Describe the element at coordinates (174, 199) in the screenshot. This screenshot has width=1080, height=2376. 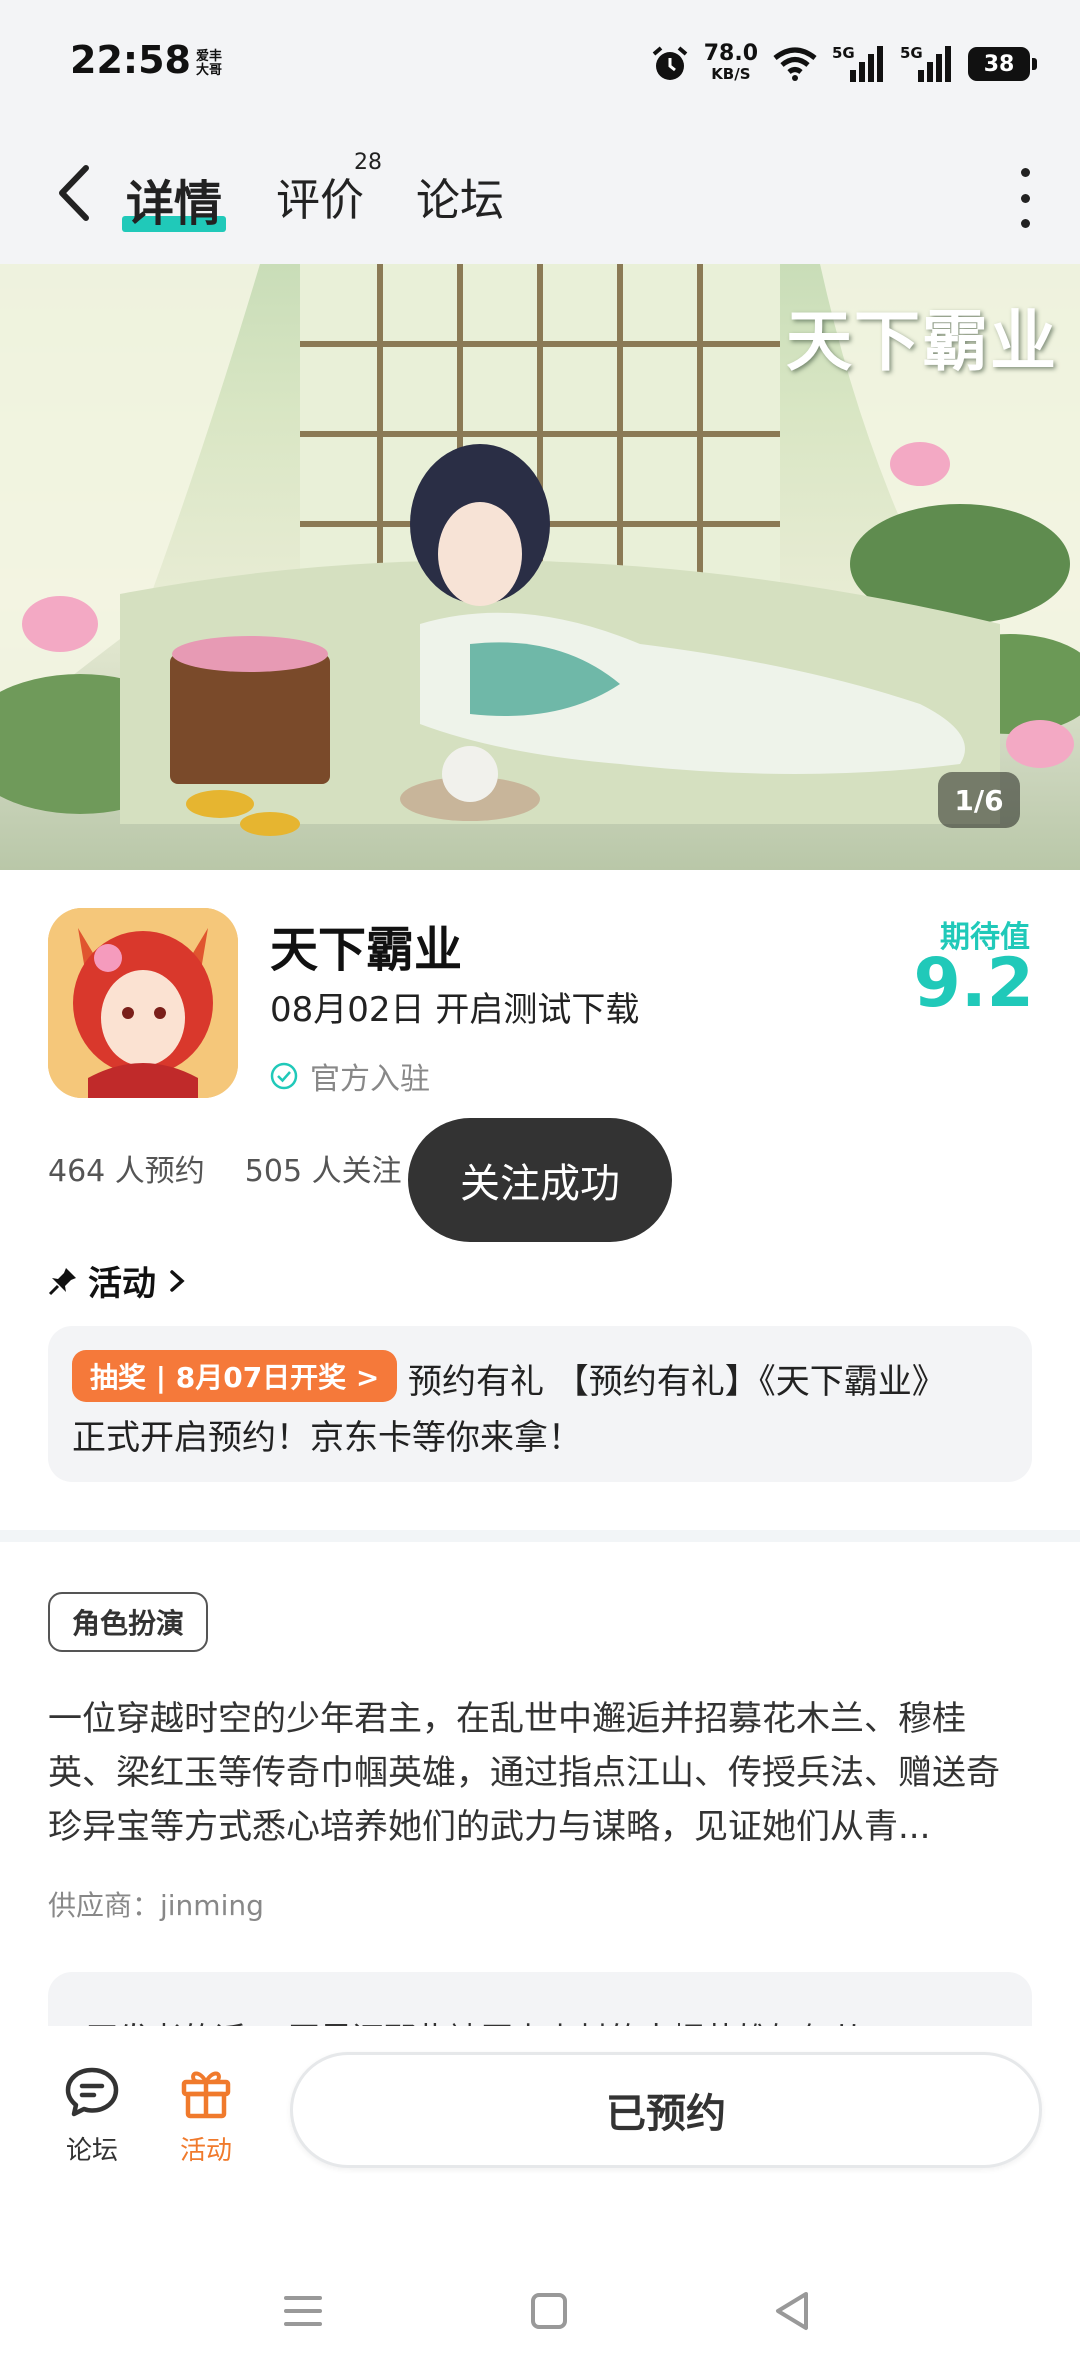
I see `tab-detail: 详情` at that location.